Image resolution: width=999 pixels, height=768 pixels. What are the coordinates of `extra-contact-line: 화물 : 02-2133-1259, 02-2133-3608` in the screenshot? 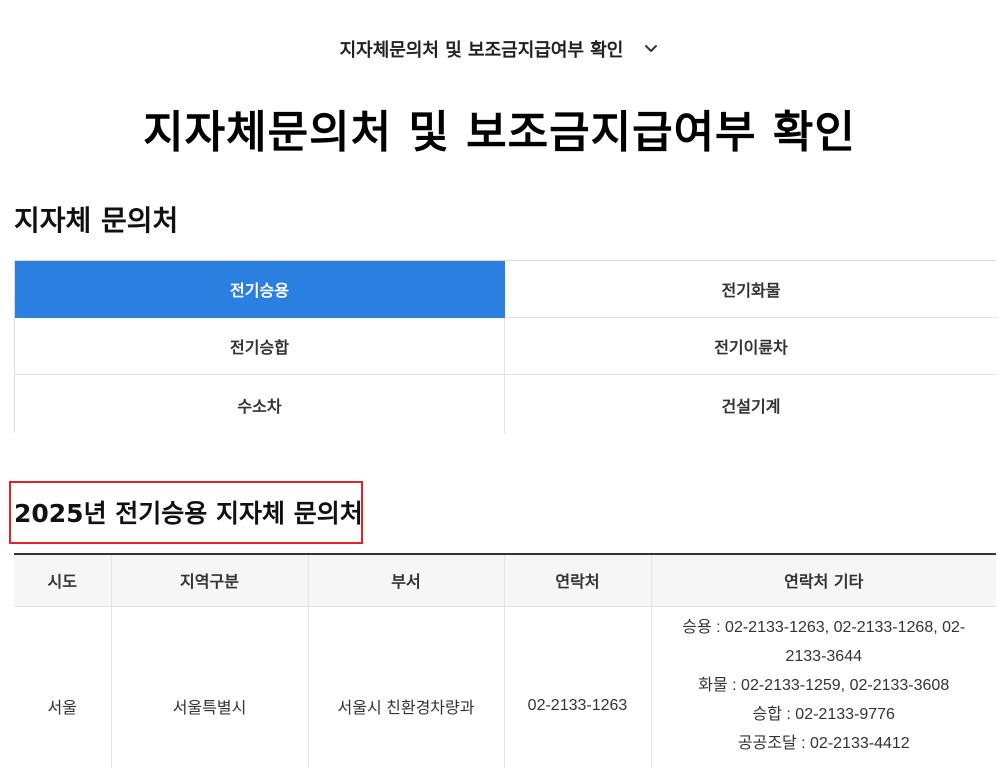 It's located at (824, 685).